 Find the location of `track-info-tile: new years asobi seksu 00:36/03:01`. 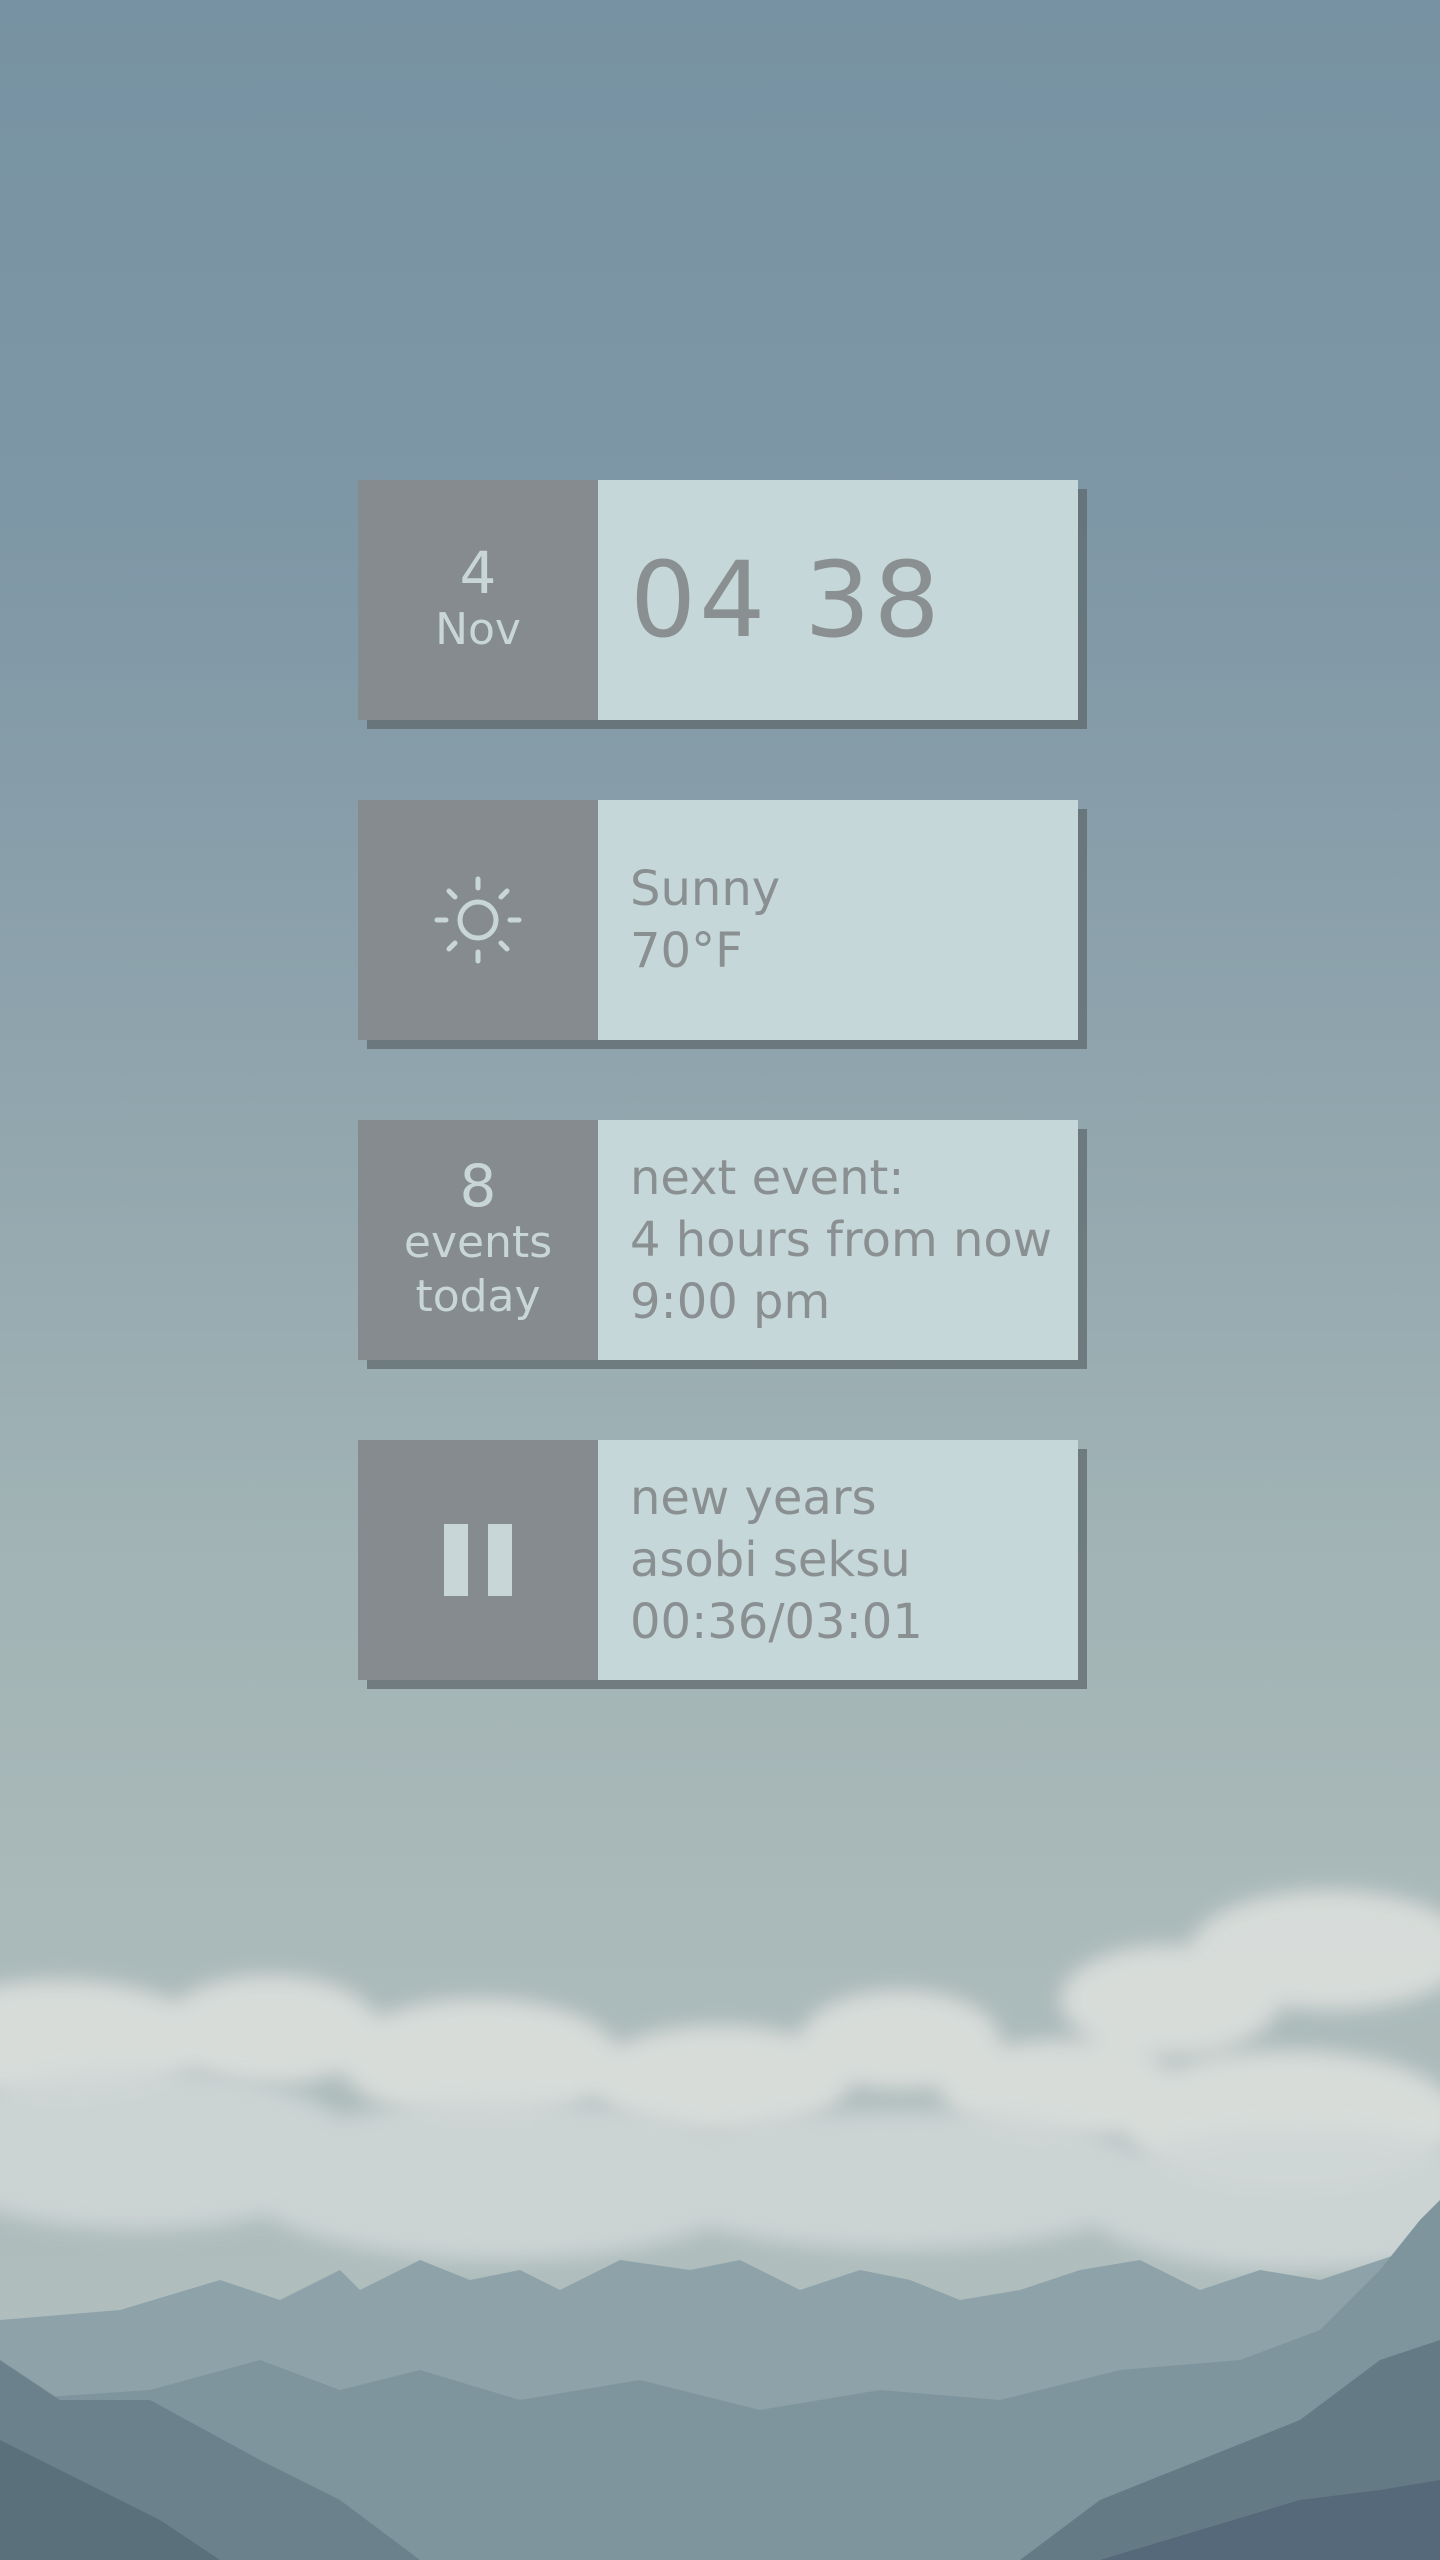

track-info-tile: new years asobi seksu 00:36/03:01 is located at coordinates (838, 1560).